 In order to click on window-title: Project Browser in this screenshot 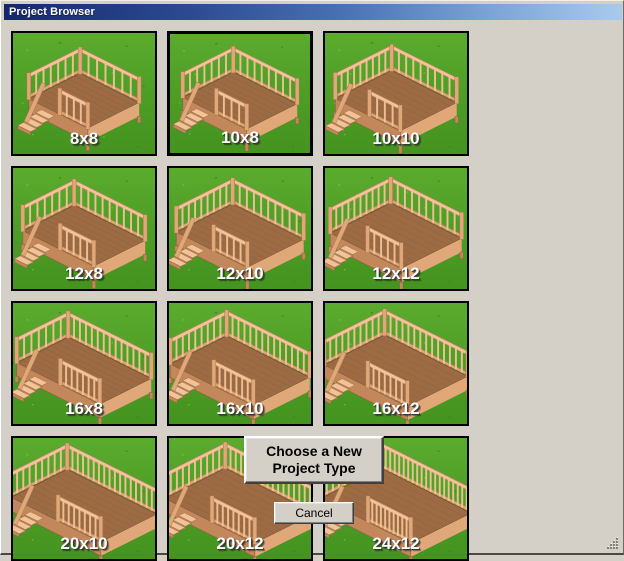, I will do `click(49, 12)`.